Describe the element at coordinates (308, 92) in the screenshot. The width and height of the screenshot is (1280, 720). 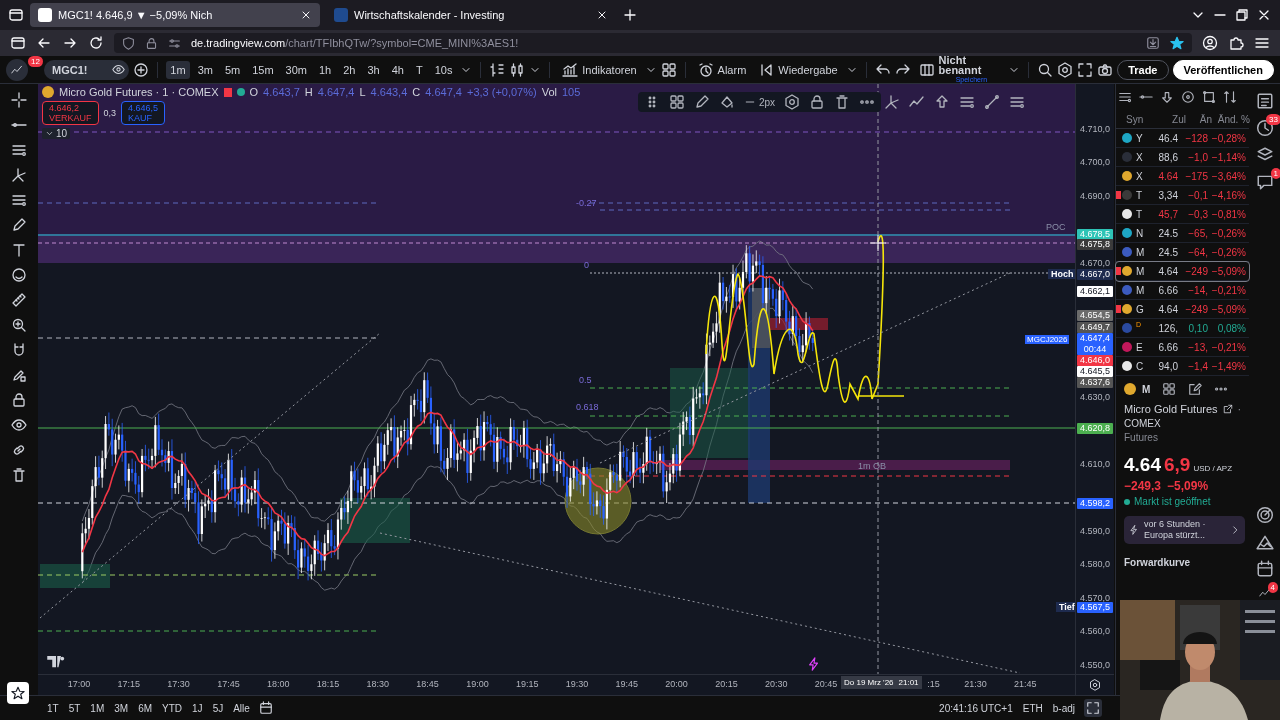
I see `ohlc-label: H` at that location.